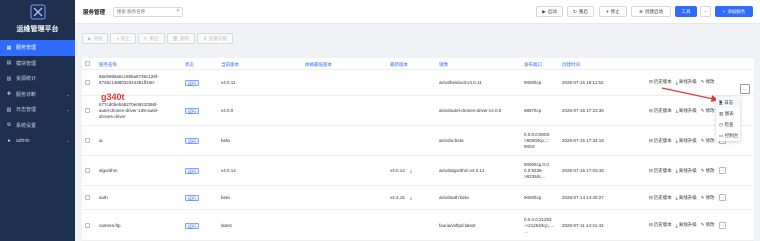 This screenshot has height=241, width=760. What do you see at coordinates (734, 11) in the screenshot?
I see `add-service-button: + 添加服务` at bounding box center [734, 11].